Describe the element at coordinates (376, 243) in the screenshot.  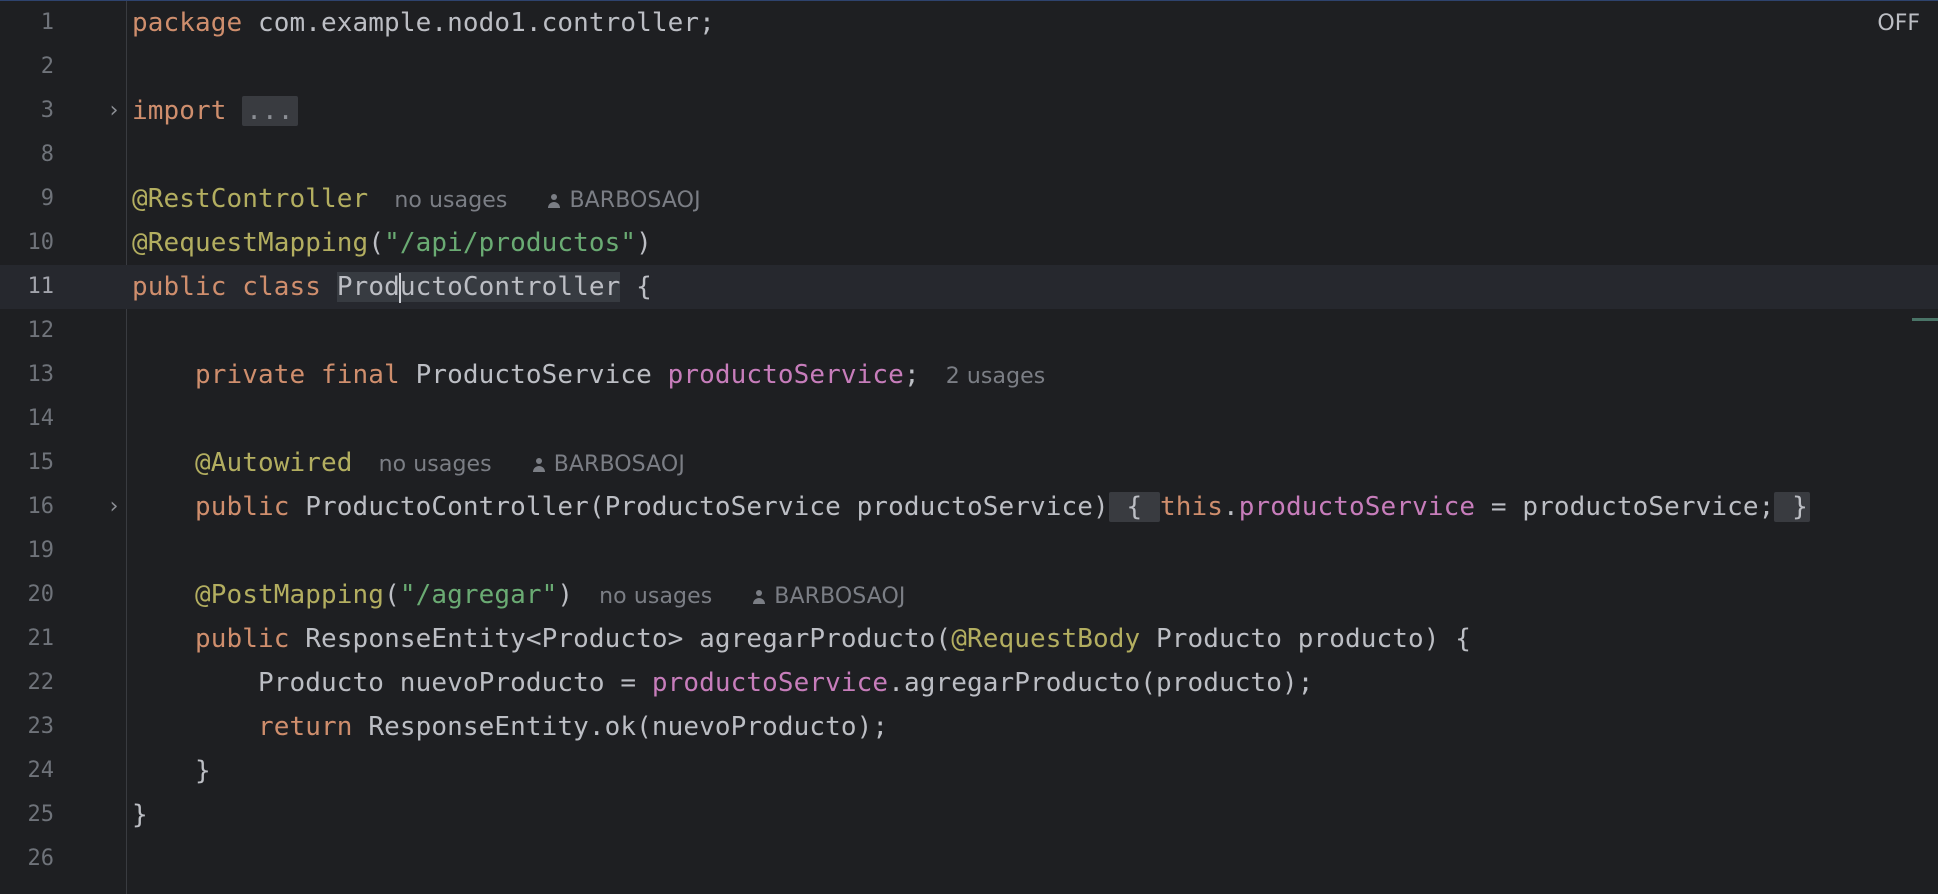
I see `paren: (` at that location.